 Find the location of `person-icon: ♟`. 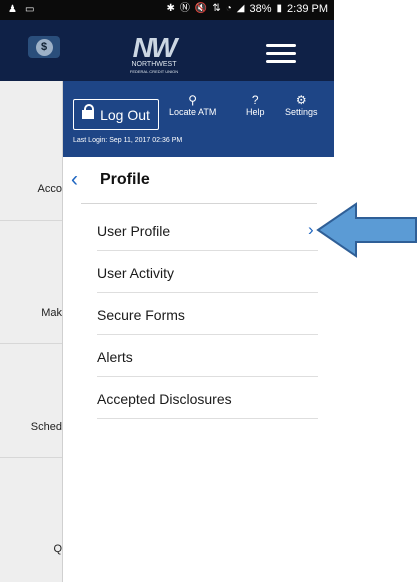

person-icon: ♟ is located at coordinates (12, 9).